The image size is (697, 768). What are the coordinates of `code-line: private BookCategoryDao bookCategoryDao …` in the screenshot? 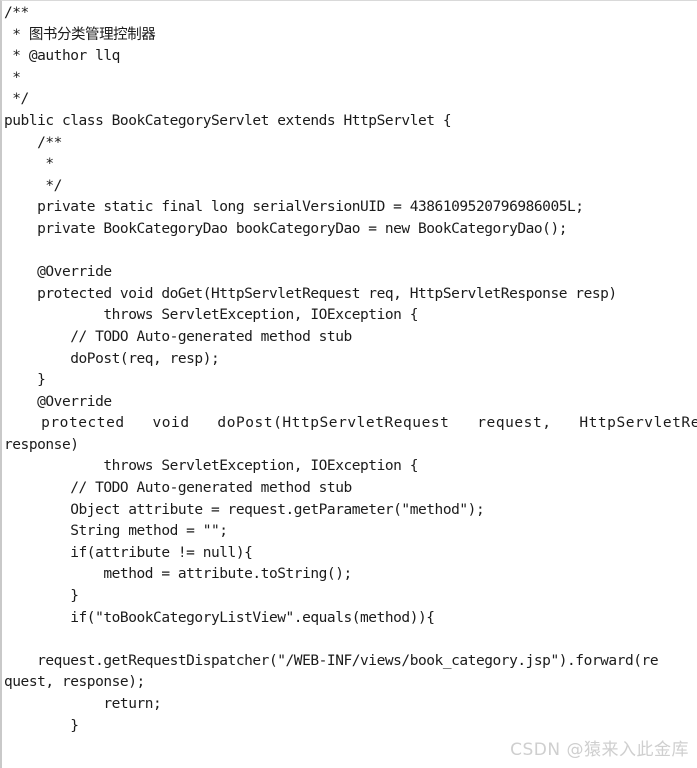 It's located at (286, 228).